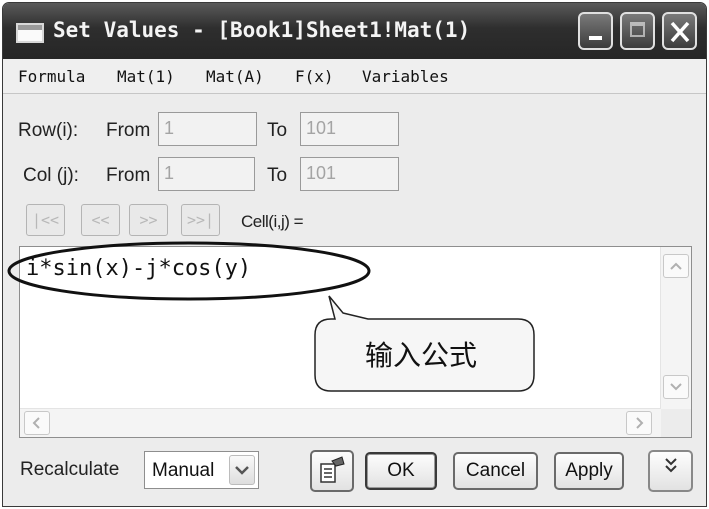  I want to click on cancel-button: Cancel, so click(495, 471).